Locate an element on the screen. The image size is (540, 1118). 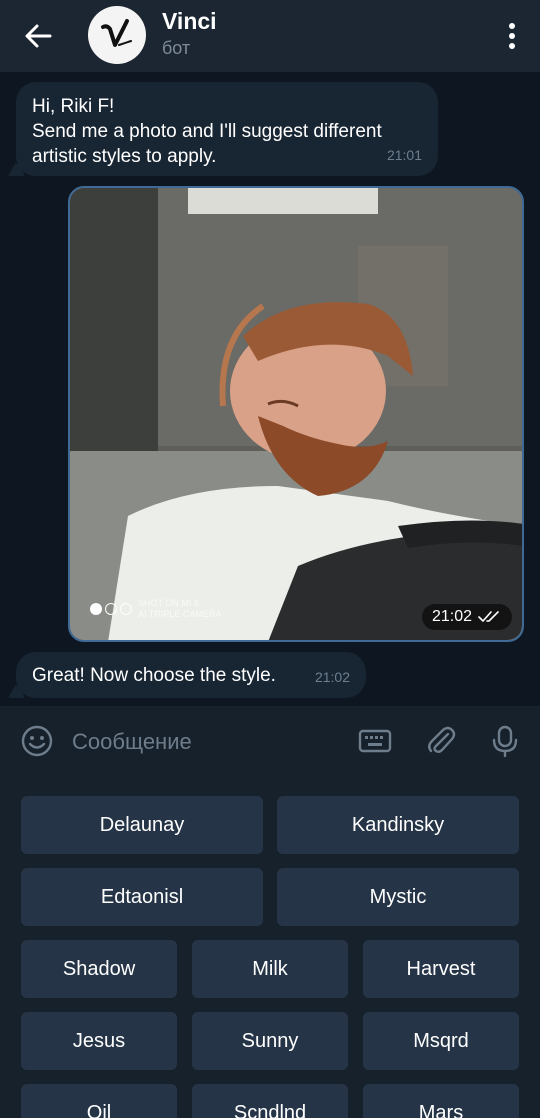
arrow-left-icon is located at coordinates (38, 36).